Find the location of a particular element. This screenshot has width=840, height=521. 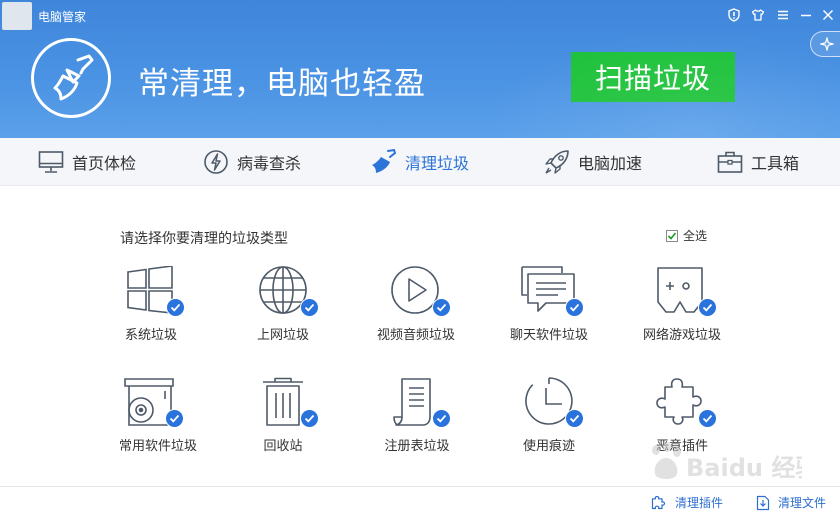

tab-virus-scan: 病毒查杀 is located at coordinates (252, 162).